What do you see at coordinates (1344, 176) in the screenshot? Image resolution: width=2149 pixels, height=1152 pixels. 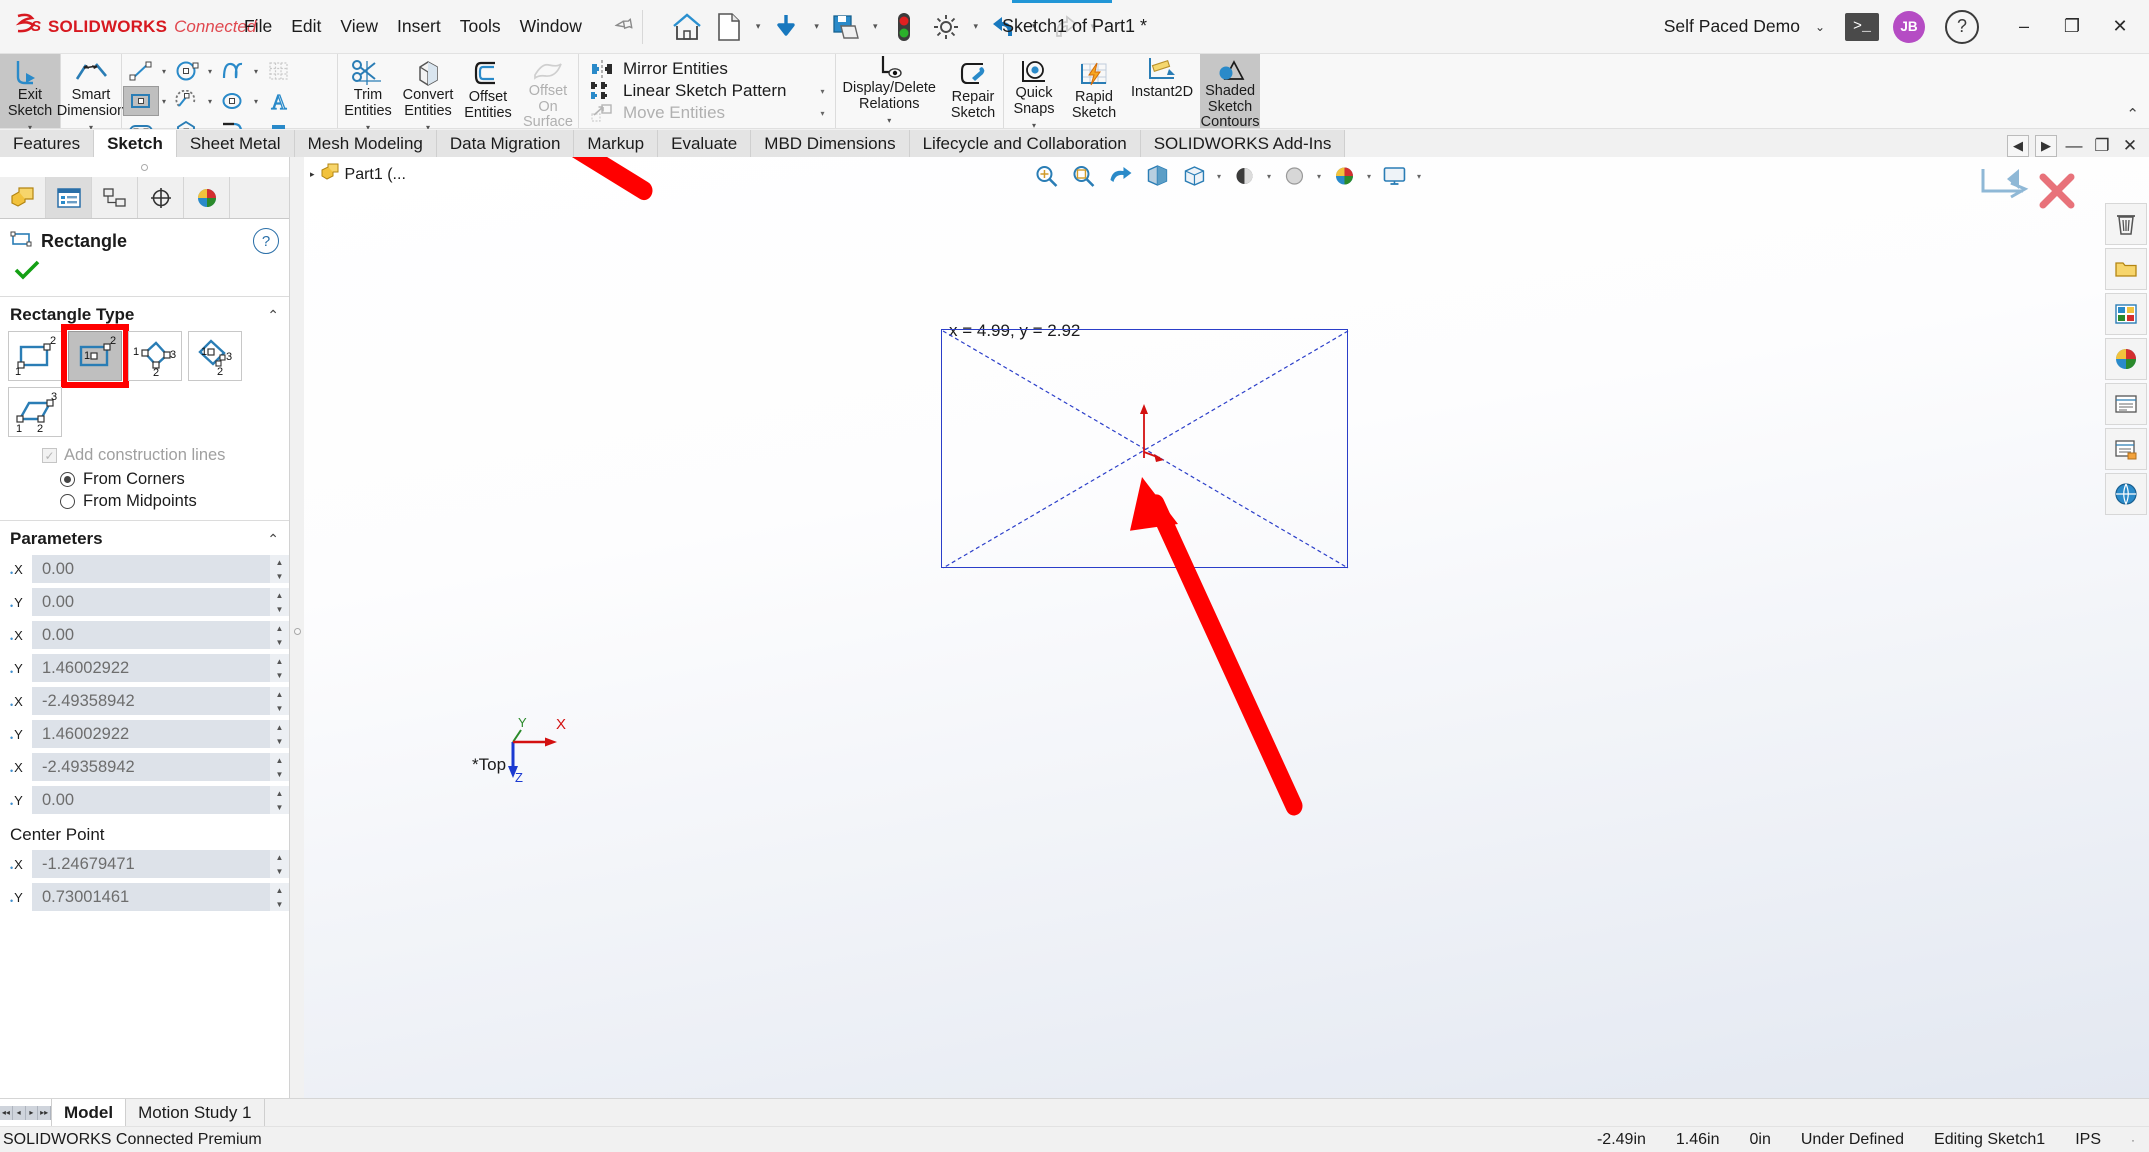 I see `edit-appearance-icon` at bounding box center [1344, 176].